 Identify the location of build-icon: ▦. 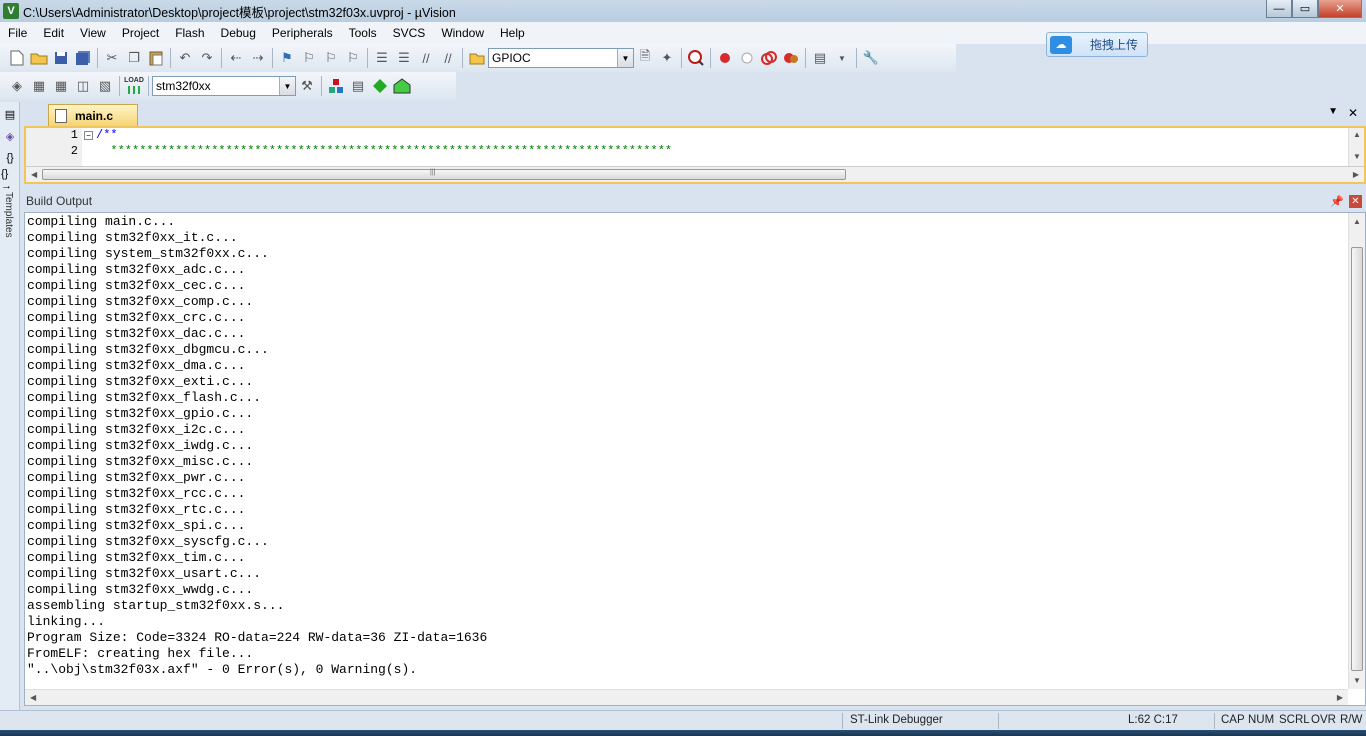
(39, 86).